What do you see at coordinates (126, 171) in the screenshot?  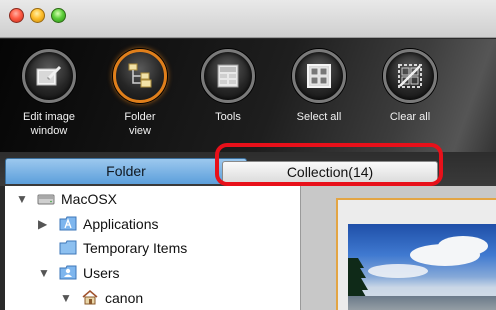 I see `tab-folder: Folder` at bounding box center [126, 171].